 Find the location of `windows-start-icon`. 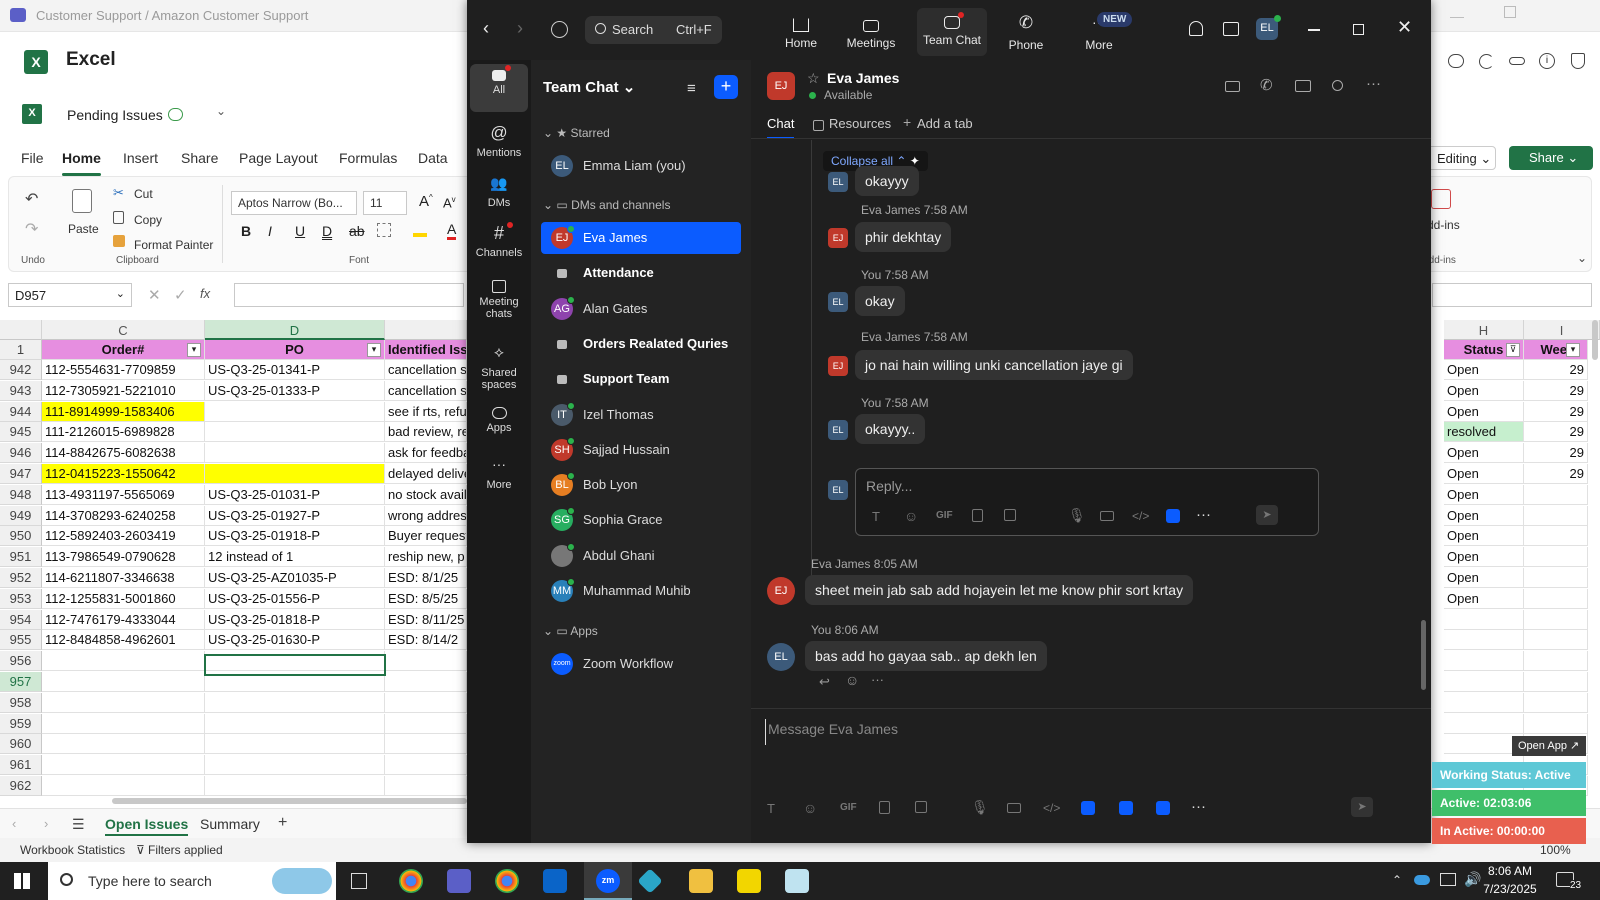

windows-start-icon is located at coordinates (22, 881).